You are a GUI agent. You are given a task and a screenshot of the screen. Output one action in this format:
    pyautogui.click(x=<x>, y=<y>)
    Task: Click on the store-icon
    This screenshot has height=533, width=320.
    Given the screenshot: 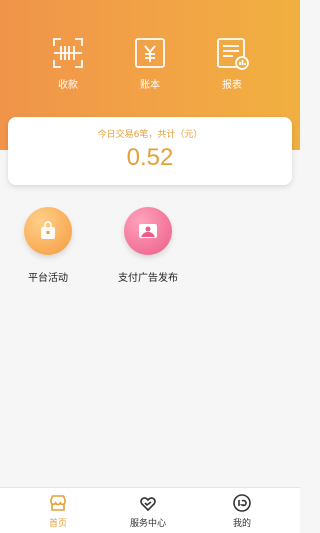 What is the action you would take?
    pyautogui.click(x=58, y=503)
    